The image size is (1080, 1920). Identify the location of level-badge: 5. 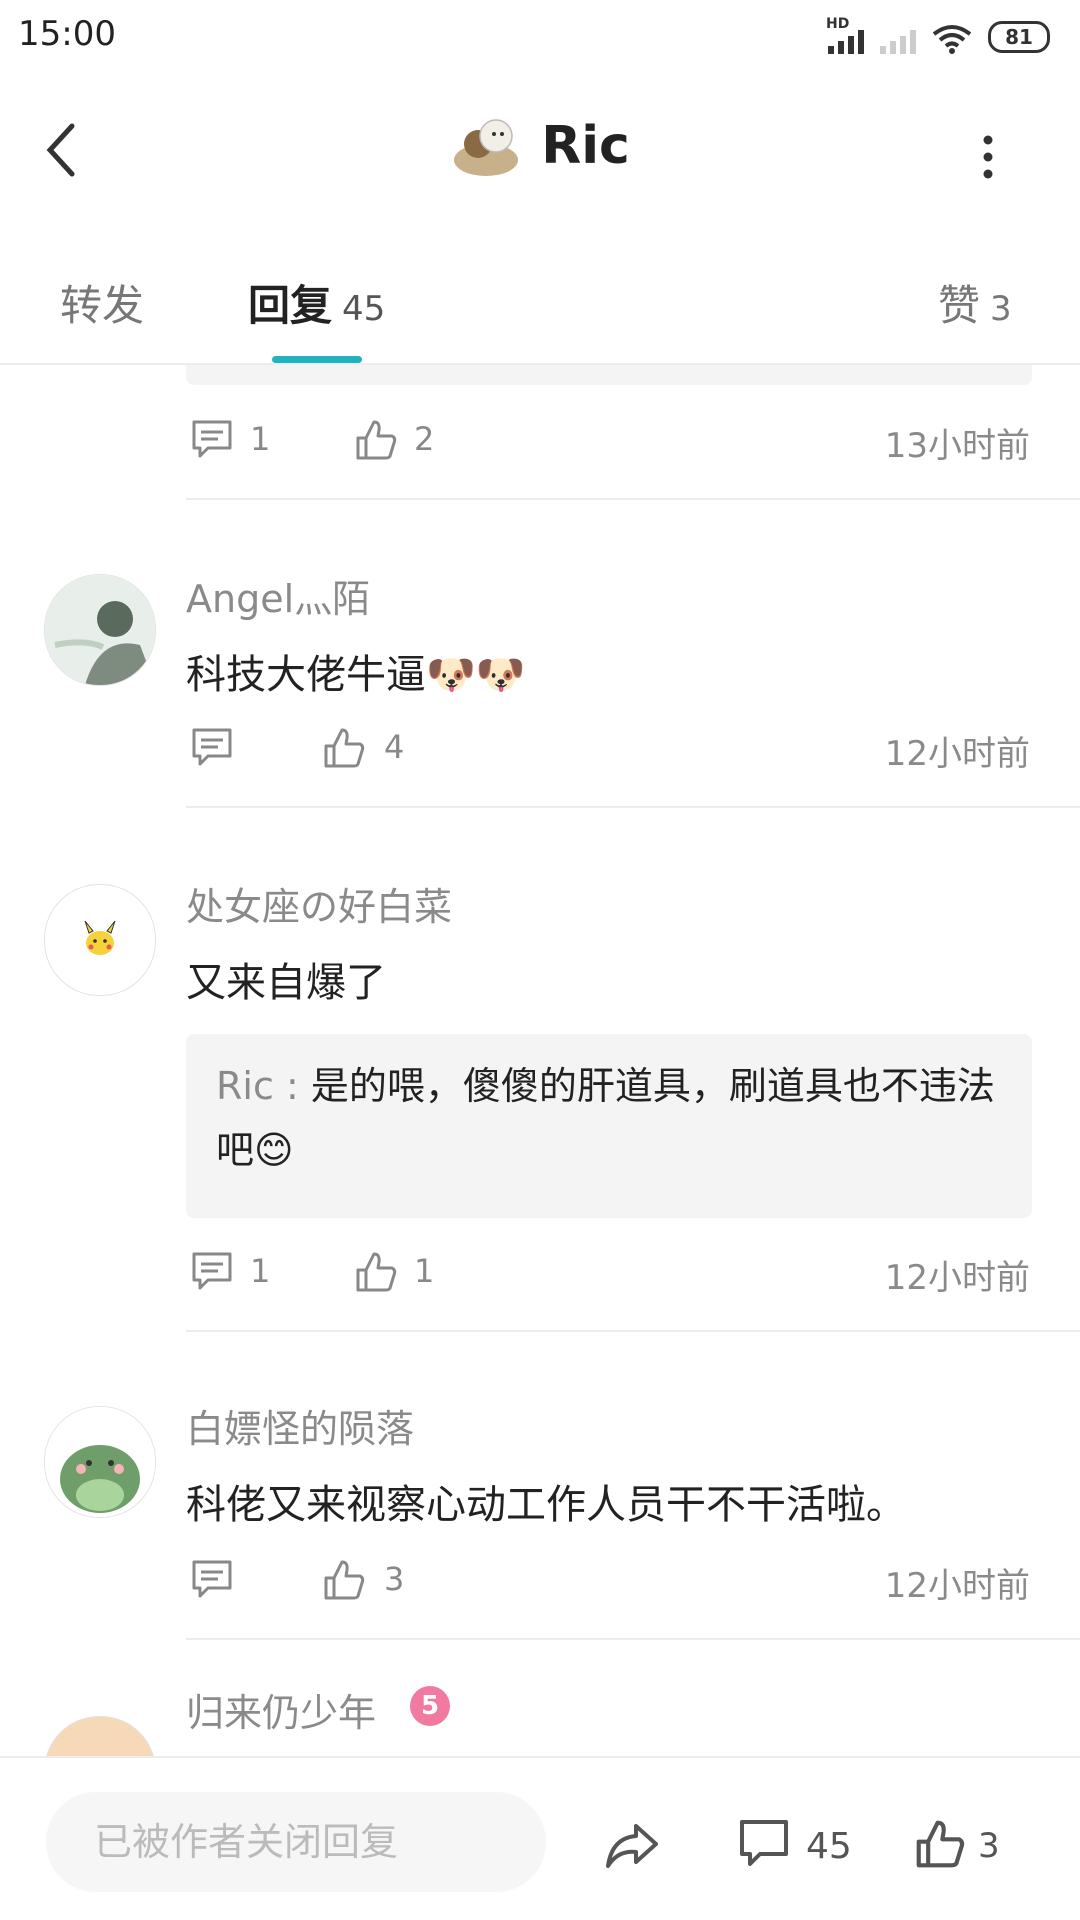
(430, 1706).